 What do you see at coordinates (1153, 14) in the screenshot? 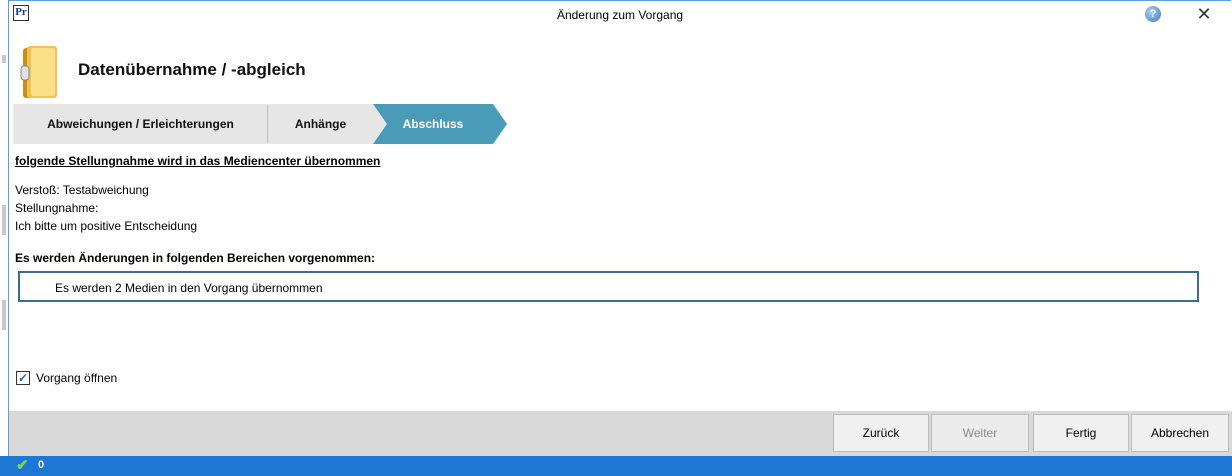
I see `question-mark-icon: ?` at bounding box center [1153, 14].